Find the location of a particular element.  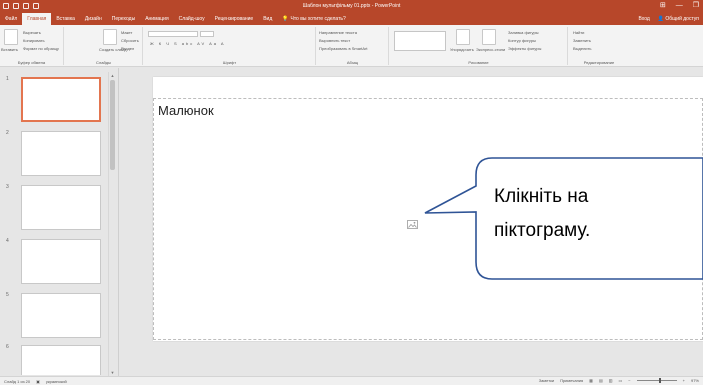

find-button: Найти is located at coordinates (578, 32).